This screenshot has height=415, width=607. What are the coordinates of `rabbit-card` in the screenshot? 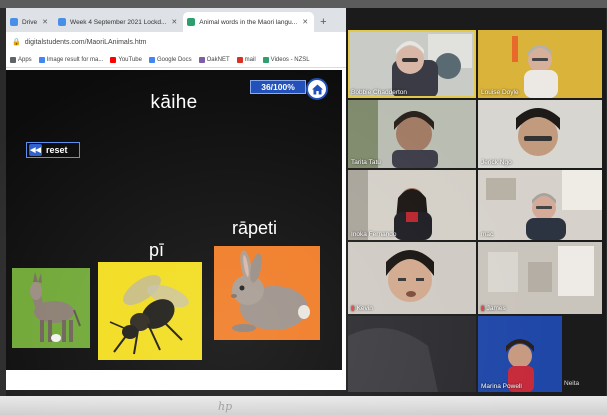 It's located at (267, 293).